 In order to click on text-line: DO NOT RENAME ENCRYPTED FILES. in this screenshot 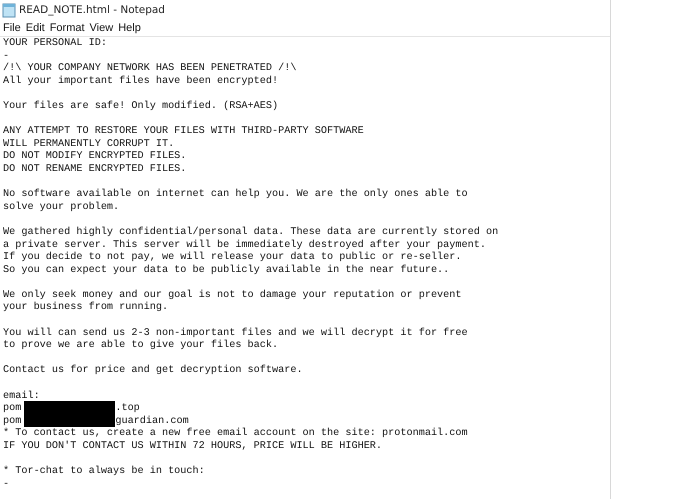, I will do `click(94, 170)`.